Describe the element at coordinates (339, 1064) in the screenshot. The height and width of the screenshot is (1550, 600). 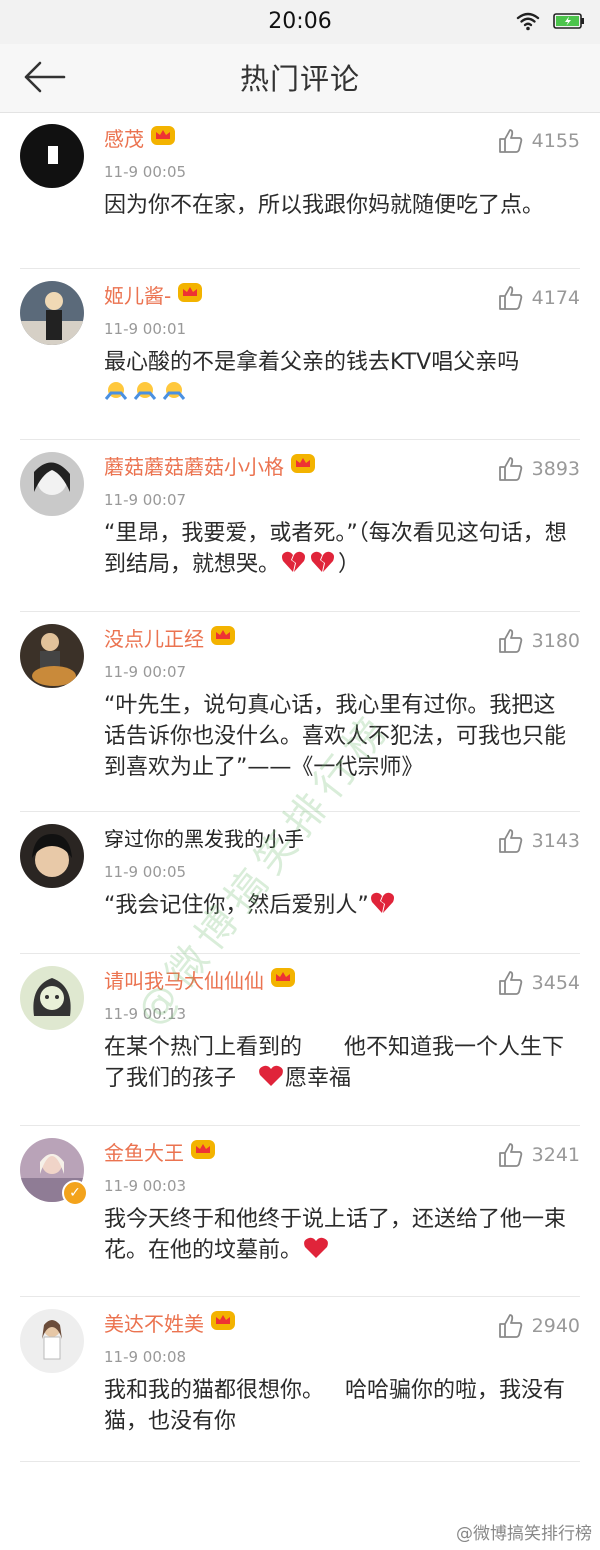
I see `comment-text: 在某个热门上看到的 他不知道我一个人生下了我们的孩子 愿幸福` at that location.